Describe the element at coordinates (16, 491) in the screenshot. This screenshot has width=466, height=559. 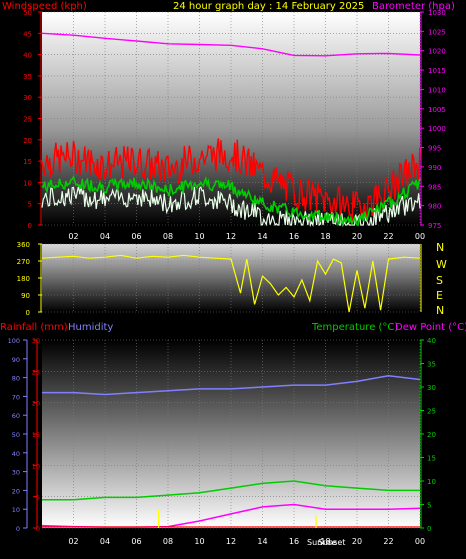
I see `humidity-tick-label: 20` at that location.